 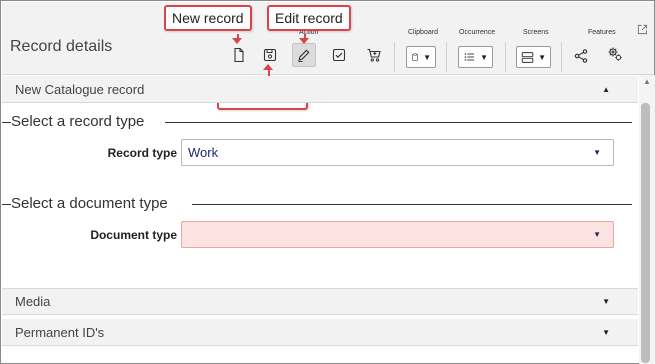 I want to click on vertical-scrollbar: ▲, so click(x=647, y=219).